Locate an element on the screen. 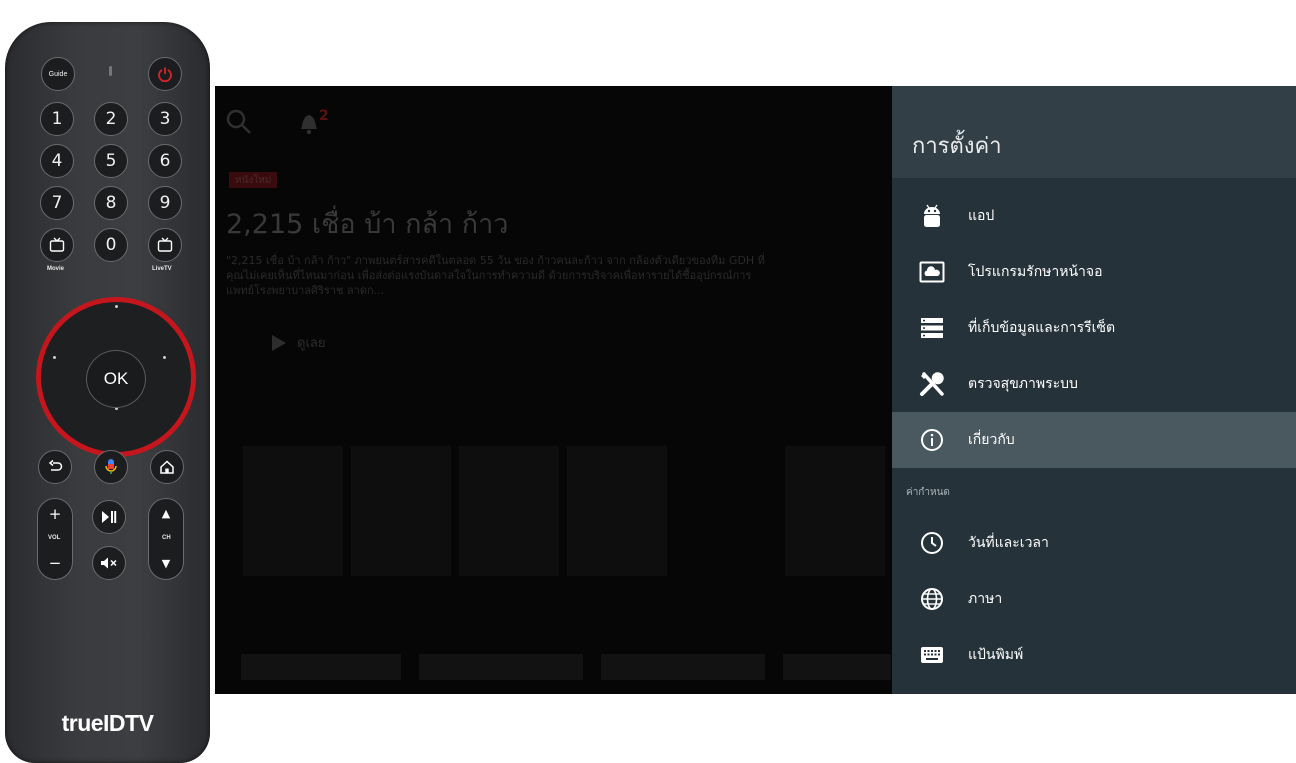  number-1-label: 1 is located at coordinates (57, 119).